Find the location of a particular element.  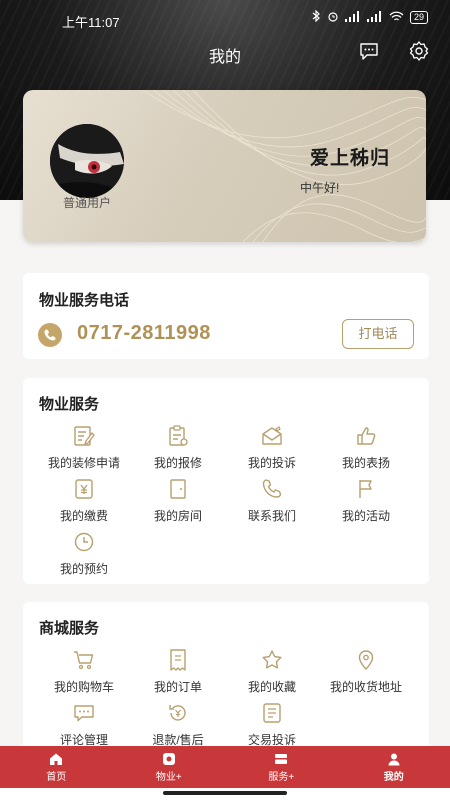

status-bar: 上午11:07 29 is located at coordinates (225, 19).